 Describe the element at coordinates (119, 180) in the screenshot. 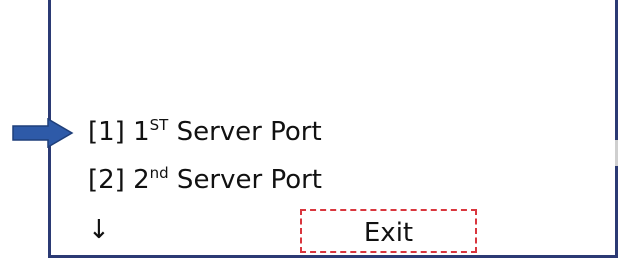

I see `menu-item-prefix: [2] 2` at that location.